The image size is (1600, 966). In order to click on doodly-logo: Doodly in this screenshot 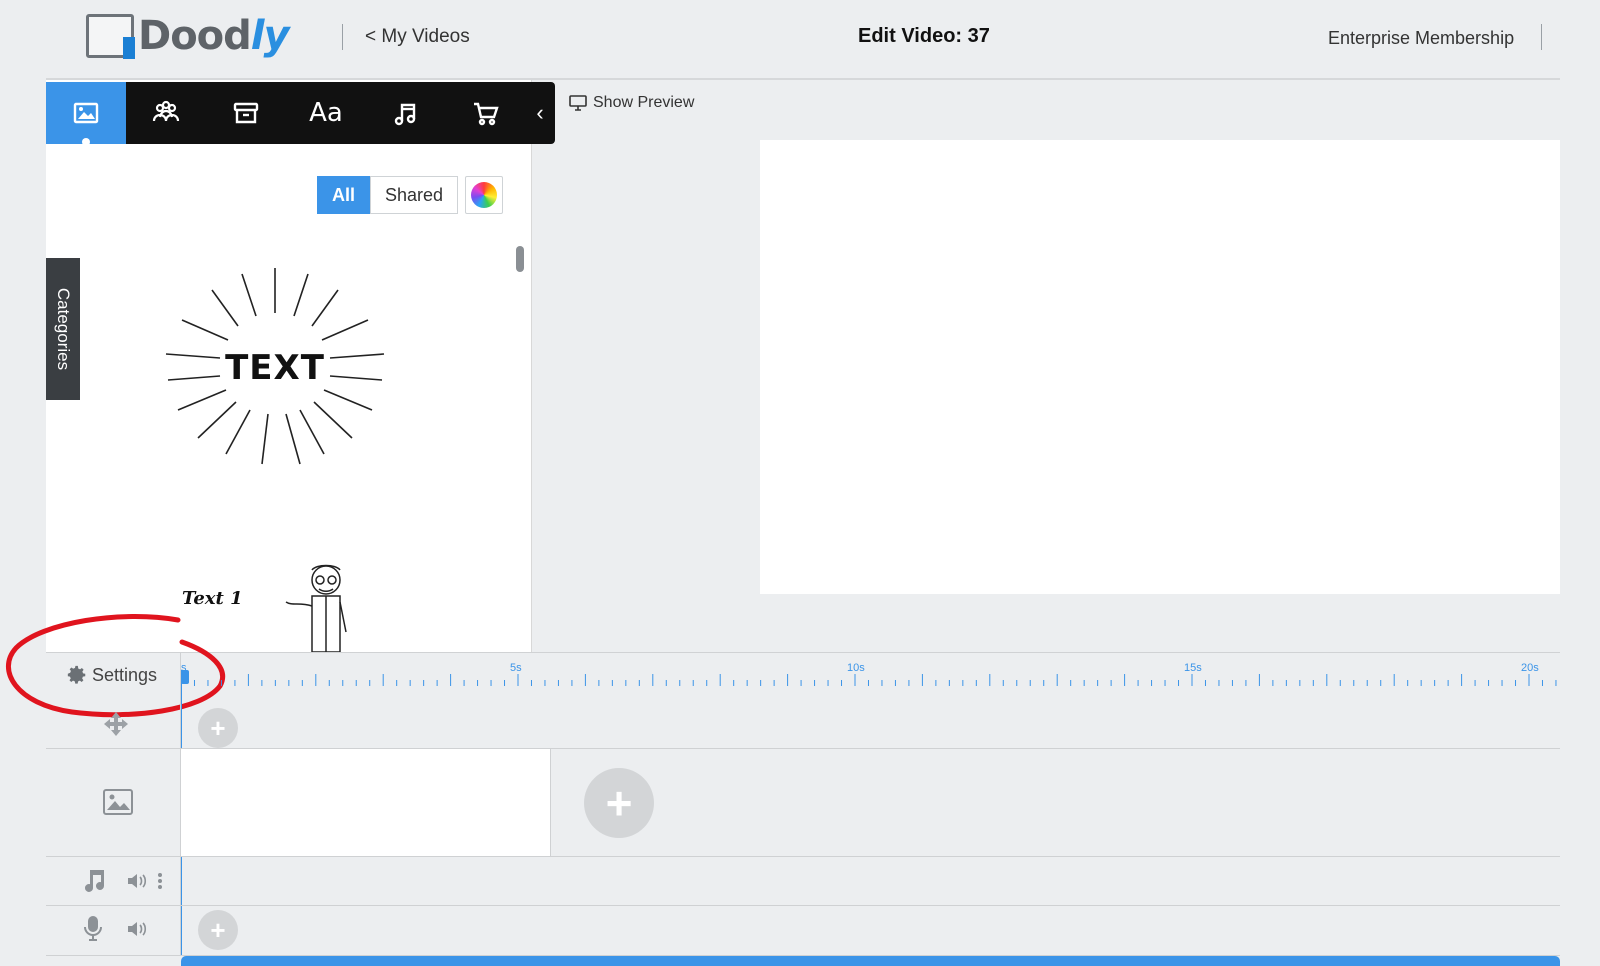, I will do `click(188, 36)`.